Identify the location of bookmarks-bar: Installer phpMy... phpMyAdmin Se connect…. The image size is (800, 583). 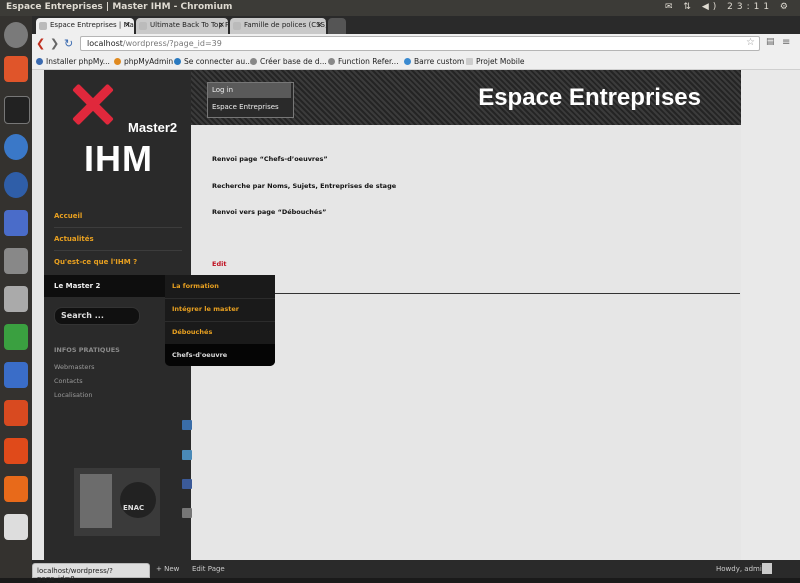
(416, 62).